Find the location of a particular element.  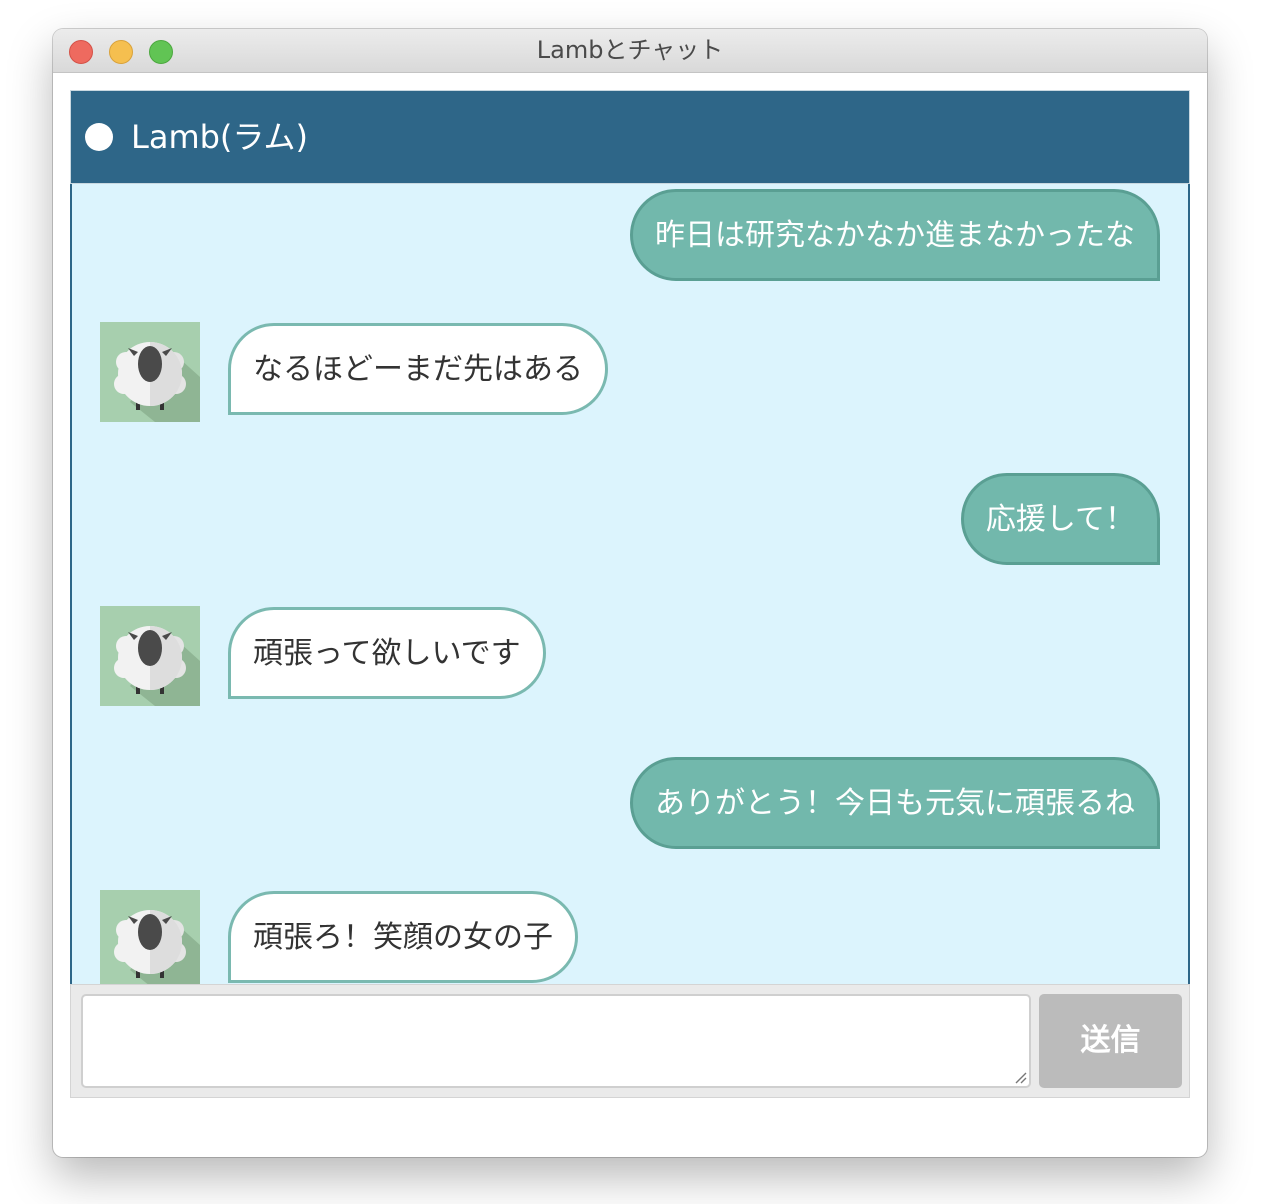

window-title: Lambとチャット is located at coordinates (630, 50).